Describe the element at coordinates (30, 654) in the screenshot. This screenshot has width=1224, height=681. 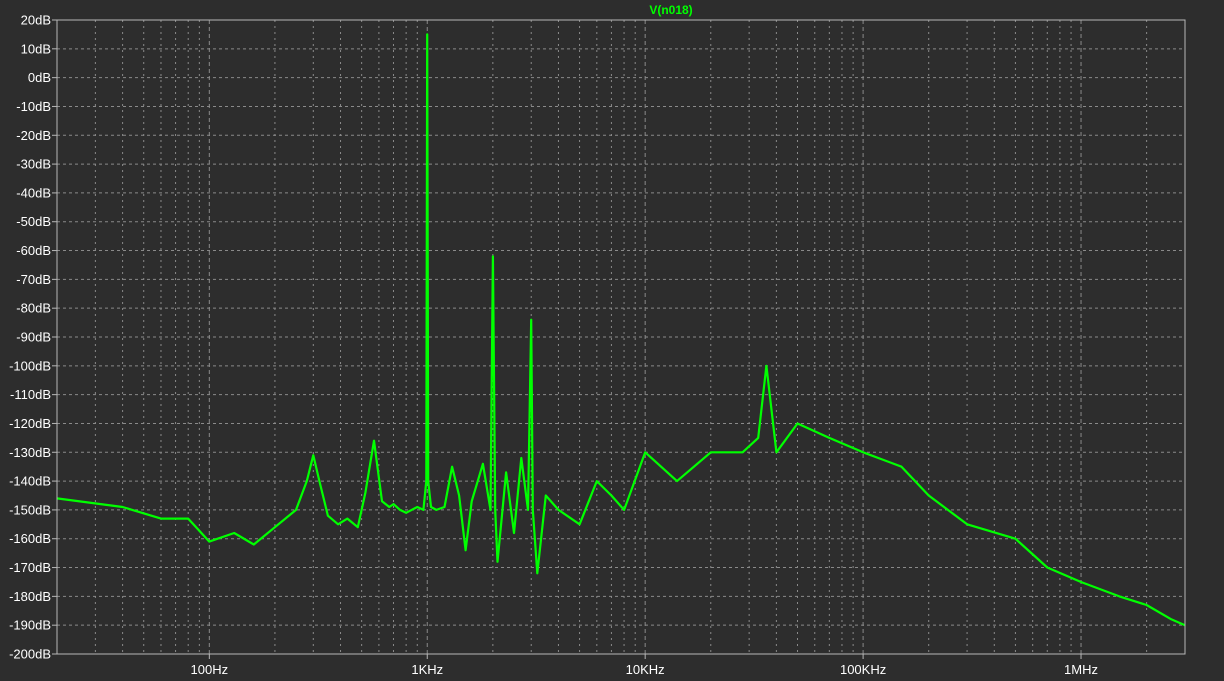
I see `y-tick-label: -200dB` at that location.